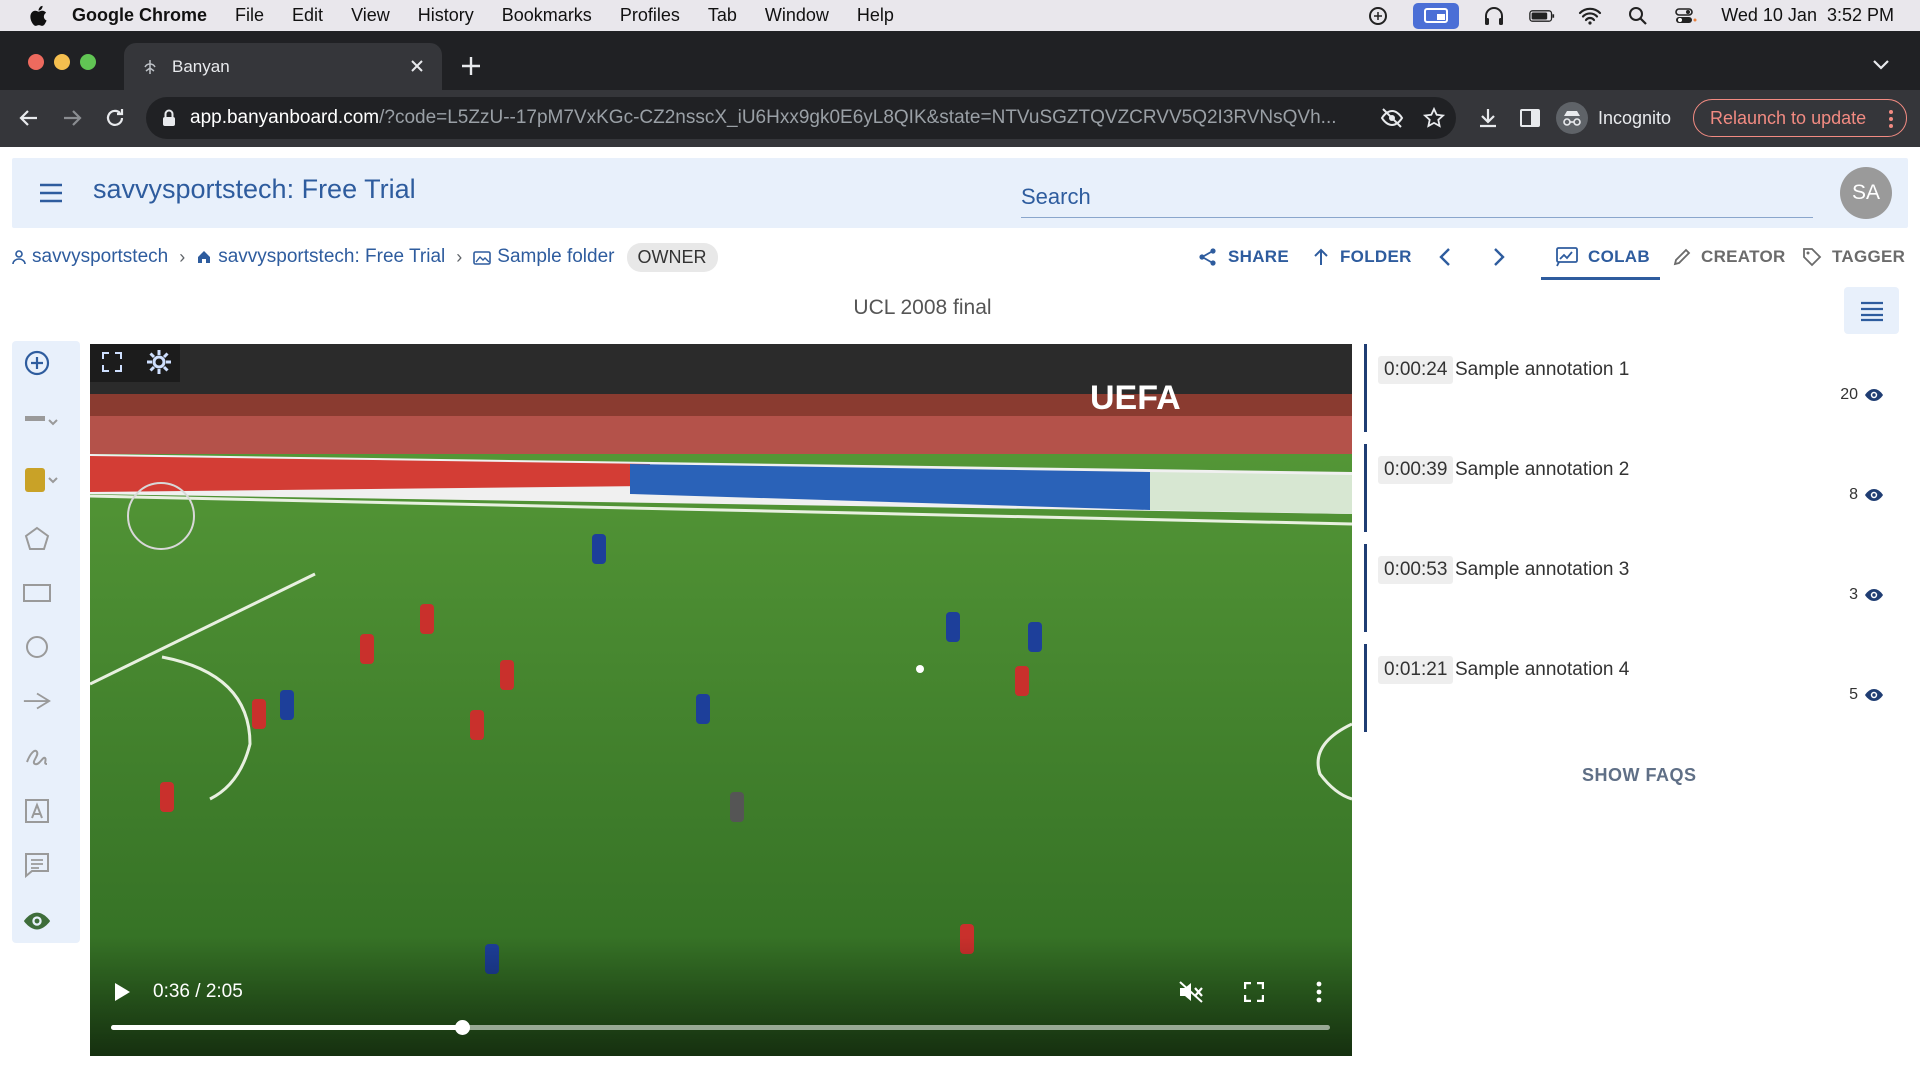 The width and height of the screenshot is (1920, 1080). I want to click on annotation-label: Sample annotation 3, so click(1542, 570).